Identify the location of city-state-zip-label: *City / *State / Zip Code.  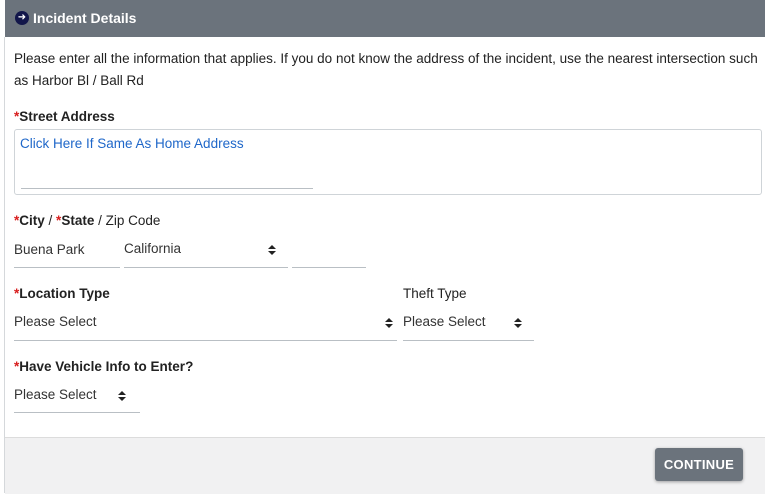
(87, 220).